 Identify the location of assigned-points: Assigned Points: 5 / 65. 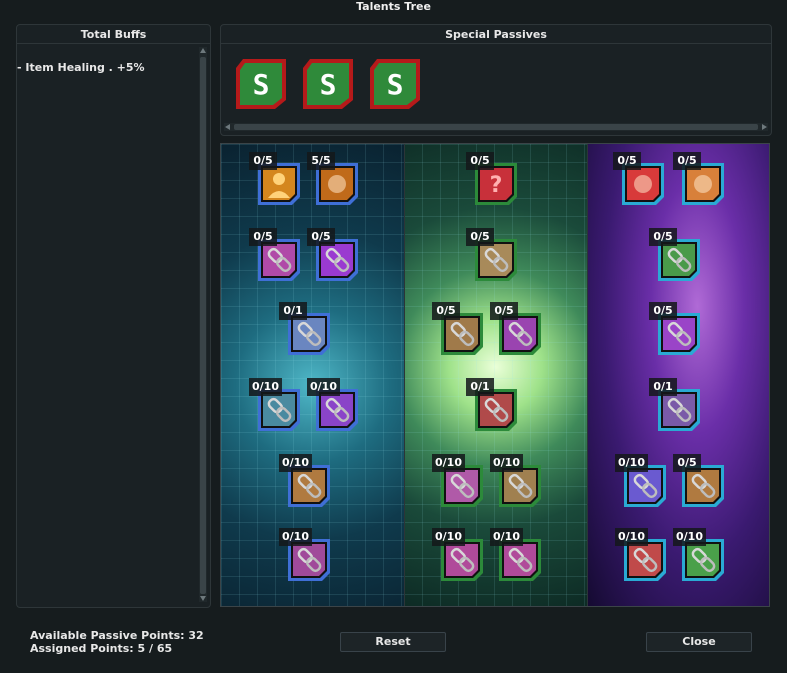
(101, 648).